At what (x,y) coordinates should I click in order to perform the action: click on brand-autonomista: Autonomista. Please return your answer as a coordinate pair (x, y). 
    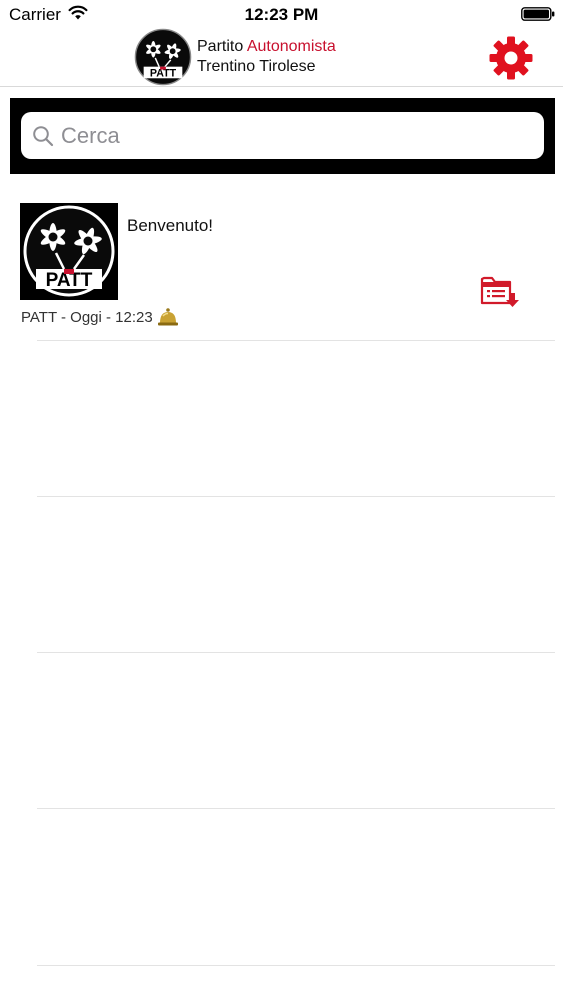
    Looking at the image, I should click on (291, 46).